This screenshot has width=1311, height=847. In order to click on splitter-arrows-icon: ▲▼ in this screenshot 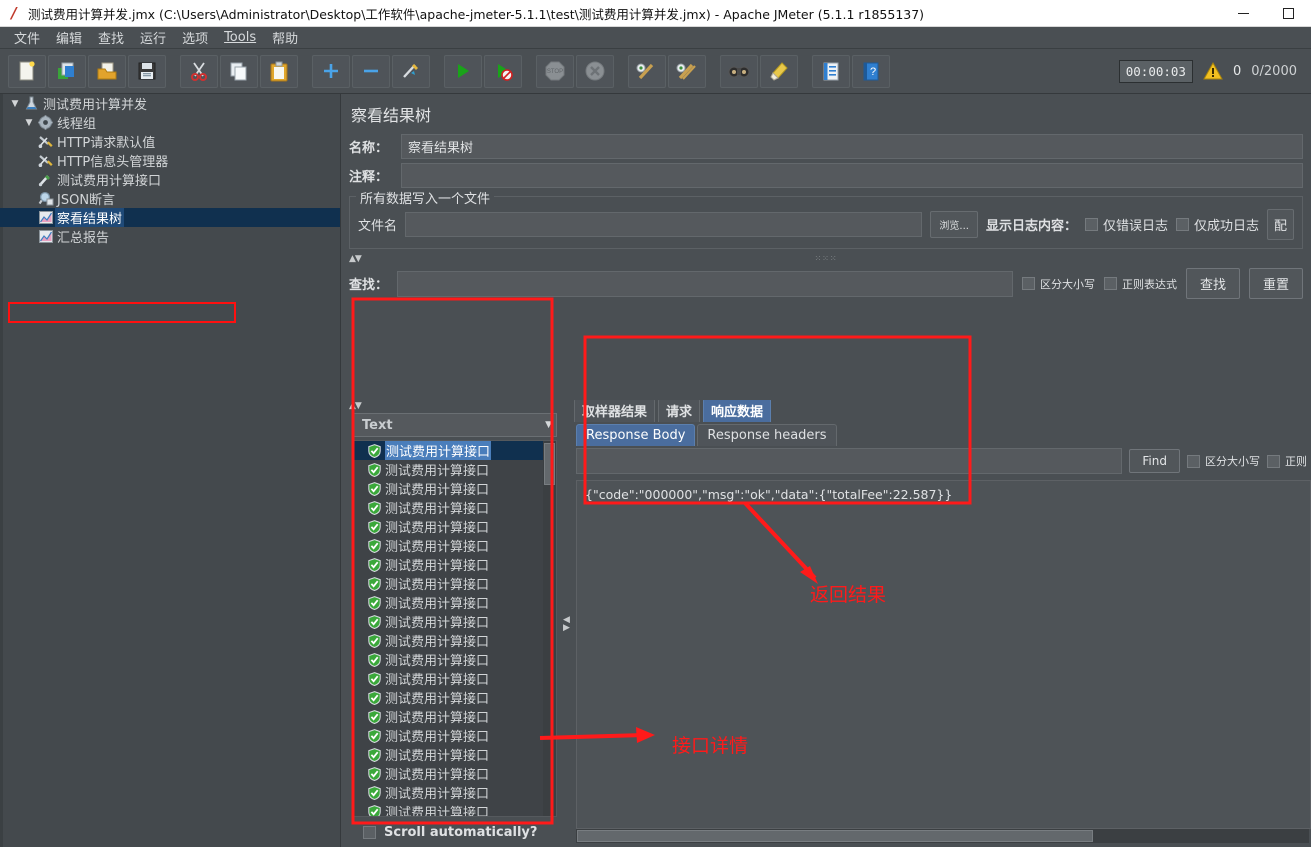, I will do `click(355, 259)`.